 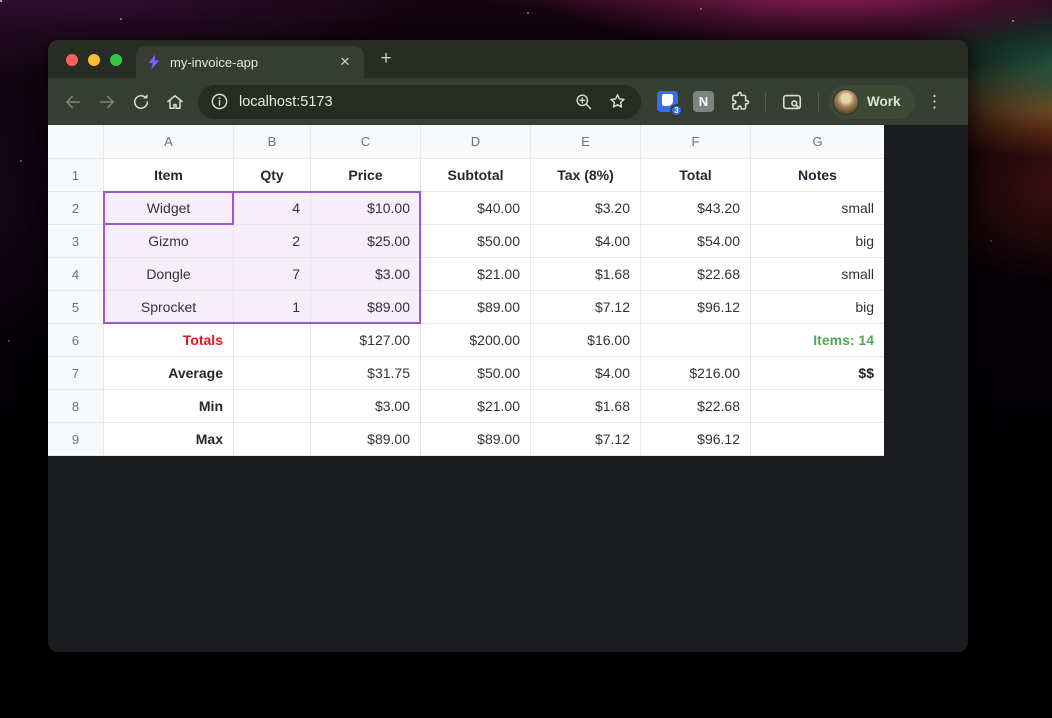 What do you see at coordinates (366, 373) in the screenshot?
I see `cell-c7: $31.75` at bounding box center [366, 373].